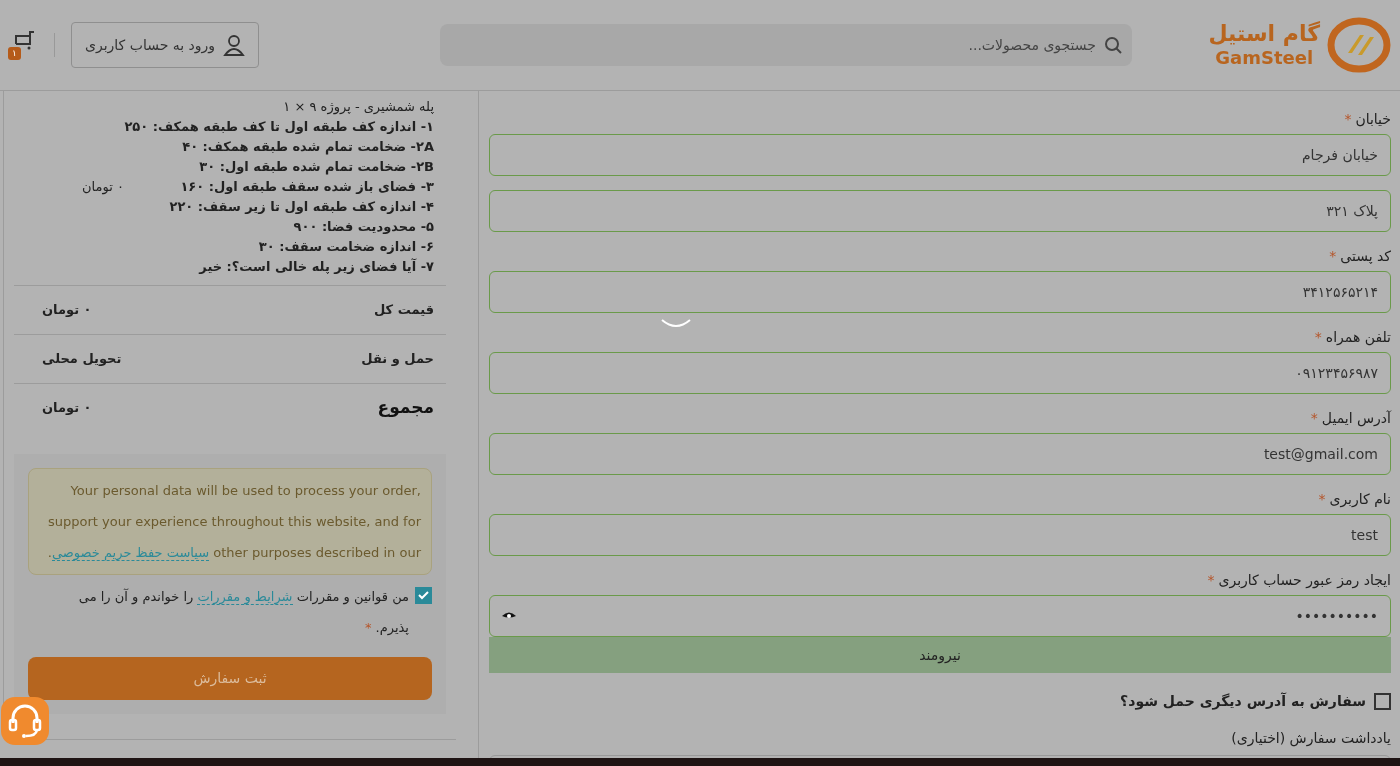 The width and height of the screenshot is (1400, 766). I want to click on field-value: ۳۴۱۲۵۶۵۲۱۴, so click(1340, 292).